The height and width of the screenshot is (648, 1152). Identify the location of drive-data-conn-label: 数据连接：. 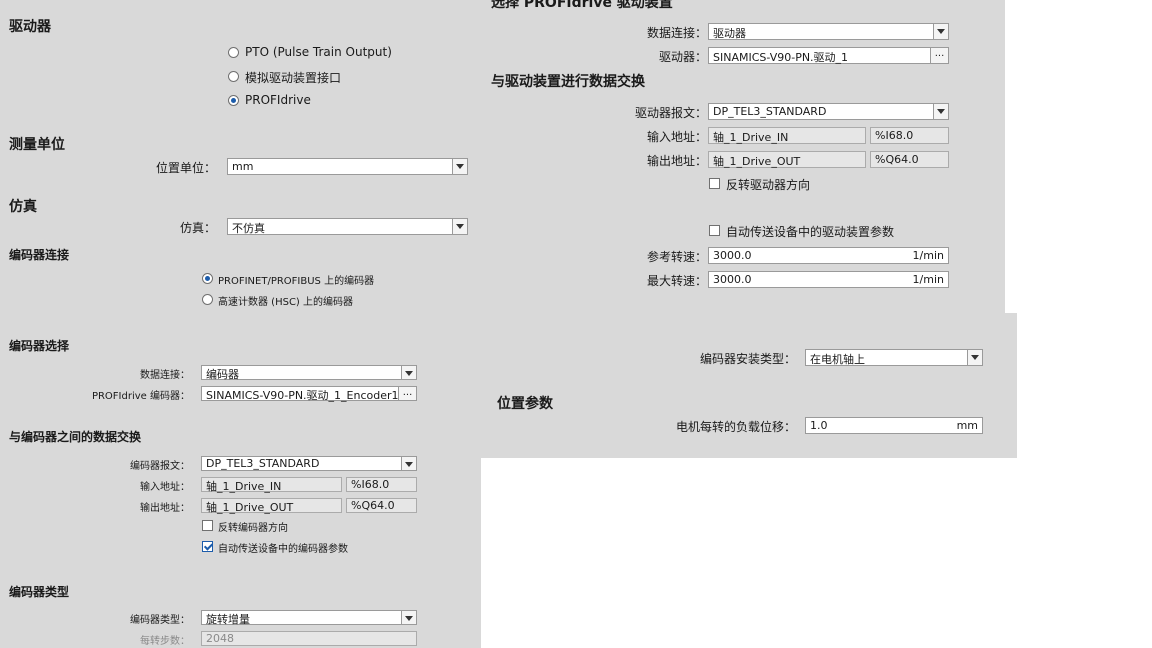
(676, 33).